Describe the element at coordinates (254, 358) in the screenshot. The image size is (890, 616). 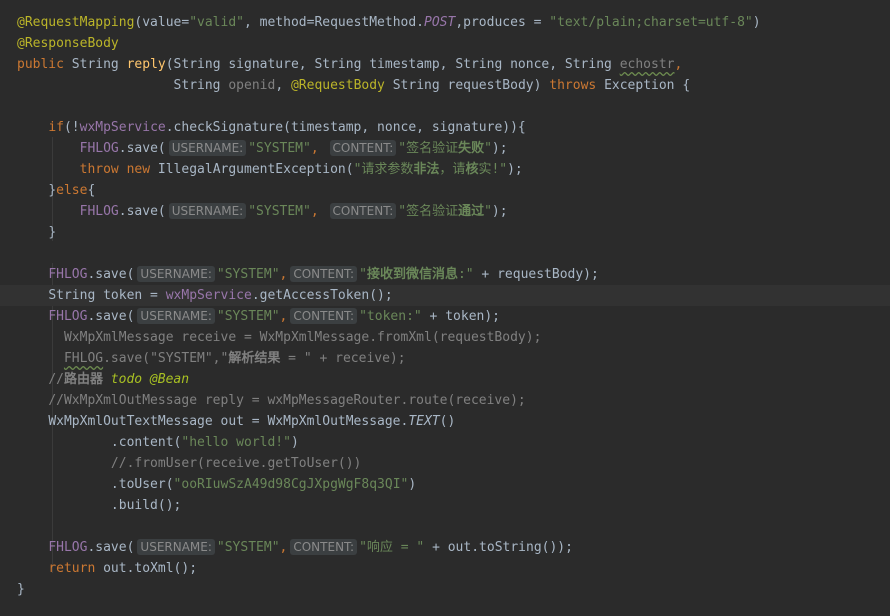
I see `disabled-code: 解析结果` at that location.